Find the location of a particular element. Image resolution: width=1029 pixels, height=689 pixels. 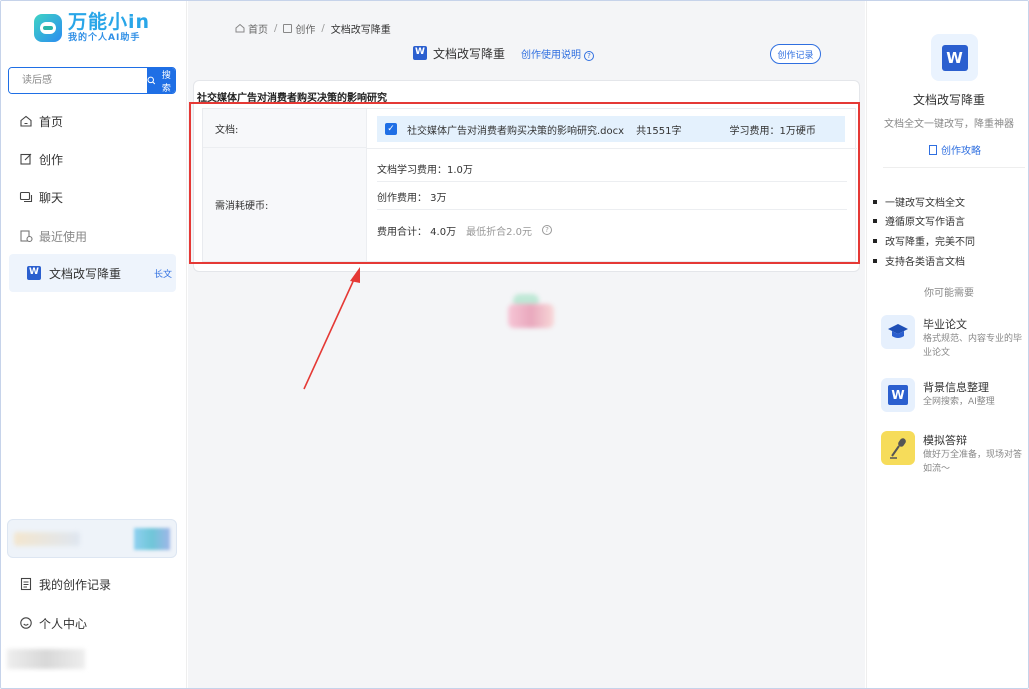

breadcrumb-home: 首页 is located at coordinates (258, 28).